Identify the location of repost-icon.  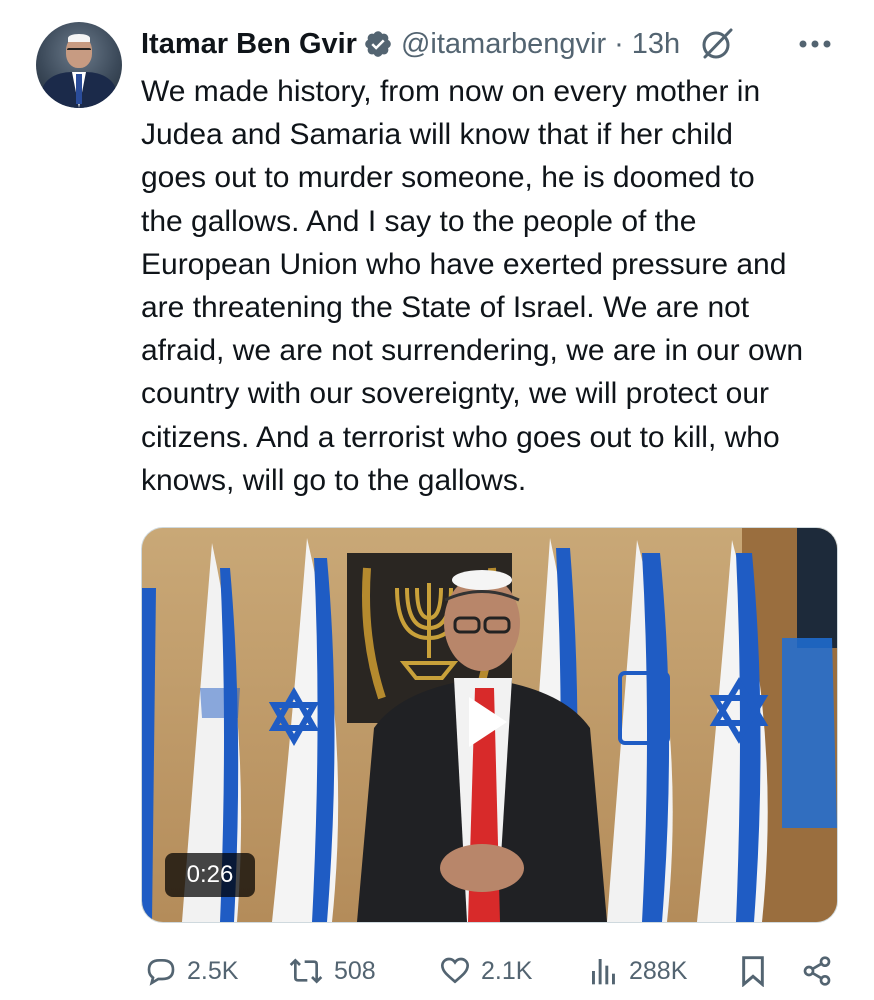
(306, 971).